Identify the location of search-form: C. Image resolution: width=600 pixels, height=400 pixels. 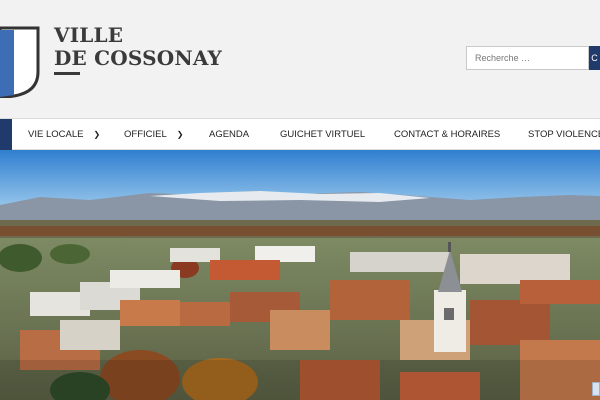
(533, 58).